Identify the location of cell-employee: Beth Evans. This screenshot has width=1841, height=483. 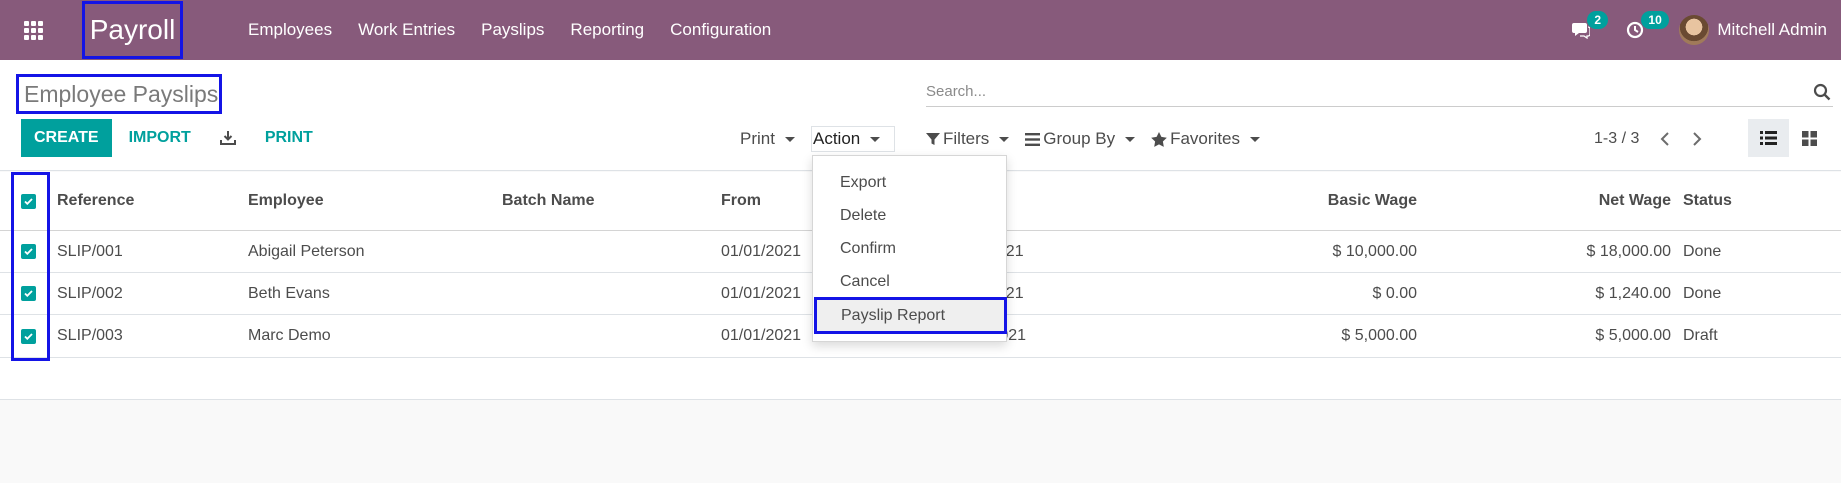
(289, 293).